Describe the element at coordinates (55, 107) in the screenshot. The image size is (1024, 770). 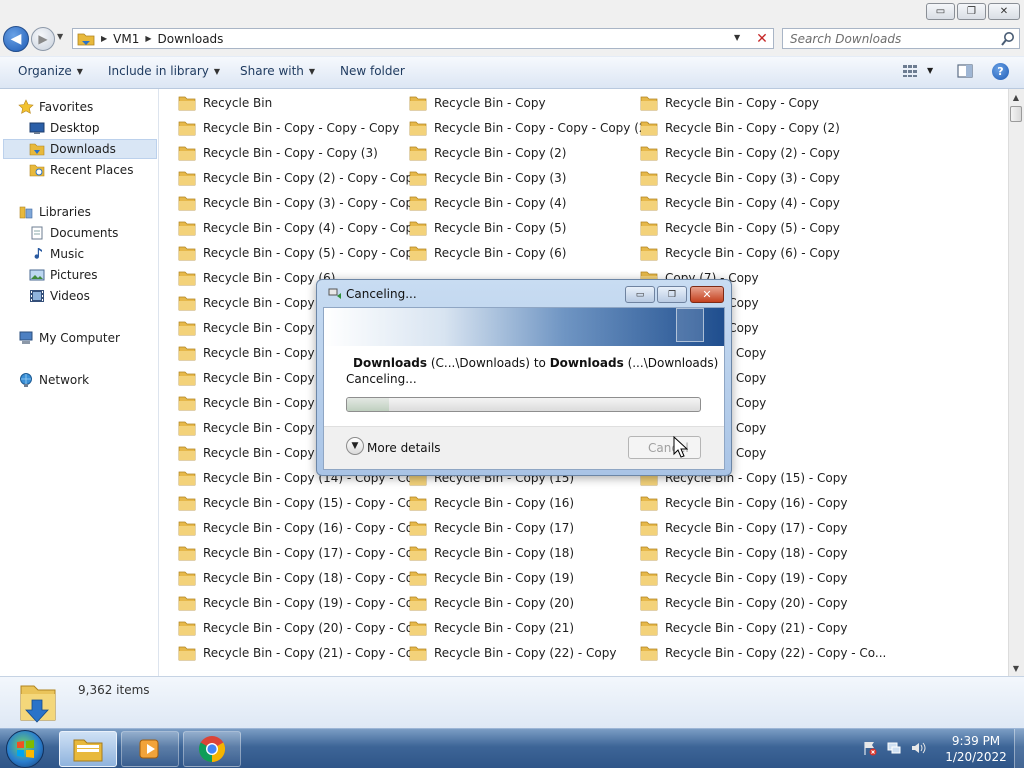
I see `nav-favorites: Favorites` at that location.